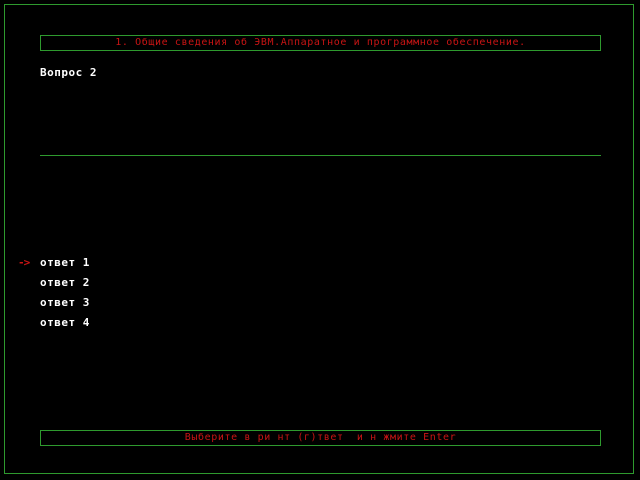 This screenshot has width=640, height=480. Describe the element at coordinates (320, 306) in the screenshot. I see `answer-option-3: ответ 3` at that location.